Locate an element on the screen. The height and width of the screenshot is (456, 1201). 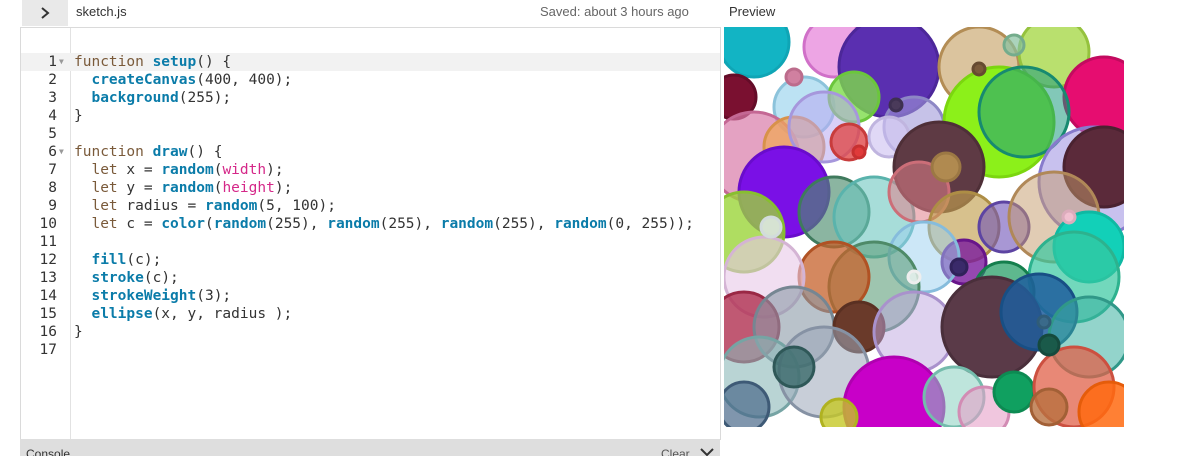
line-number: 12 is located at coordinates (48, 260).